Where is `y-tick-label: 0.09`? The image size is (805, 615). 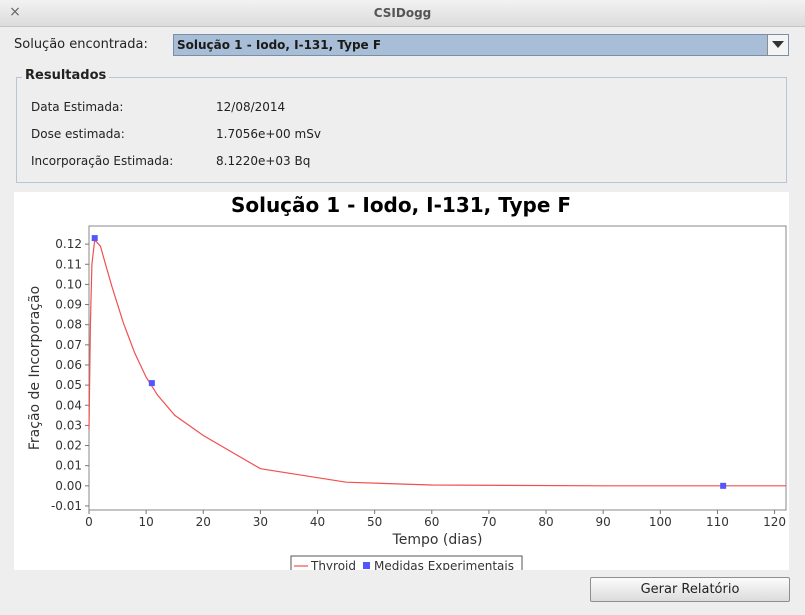
y-tick-label: 0.09 is located at coordinates (68, 305).